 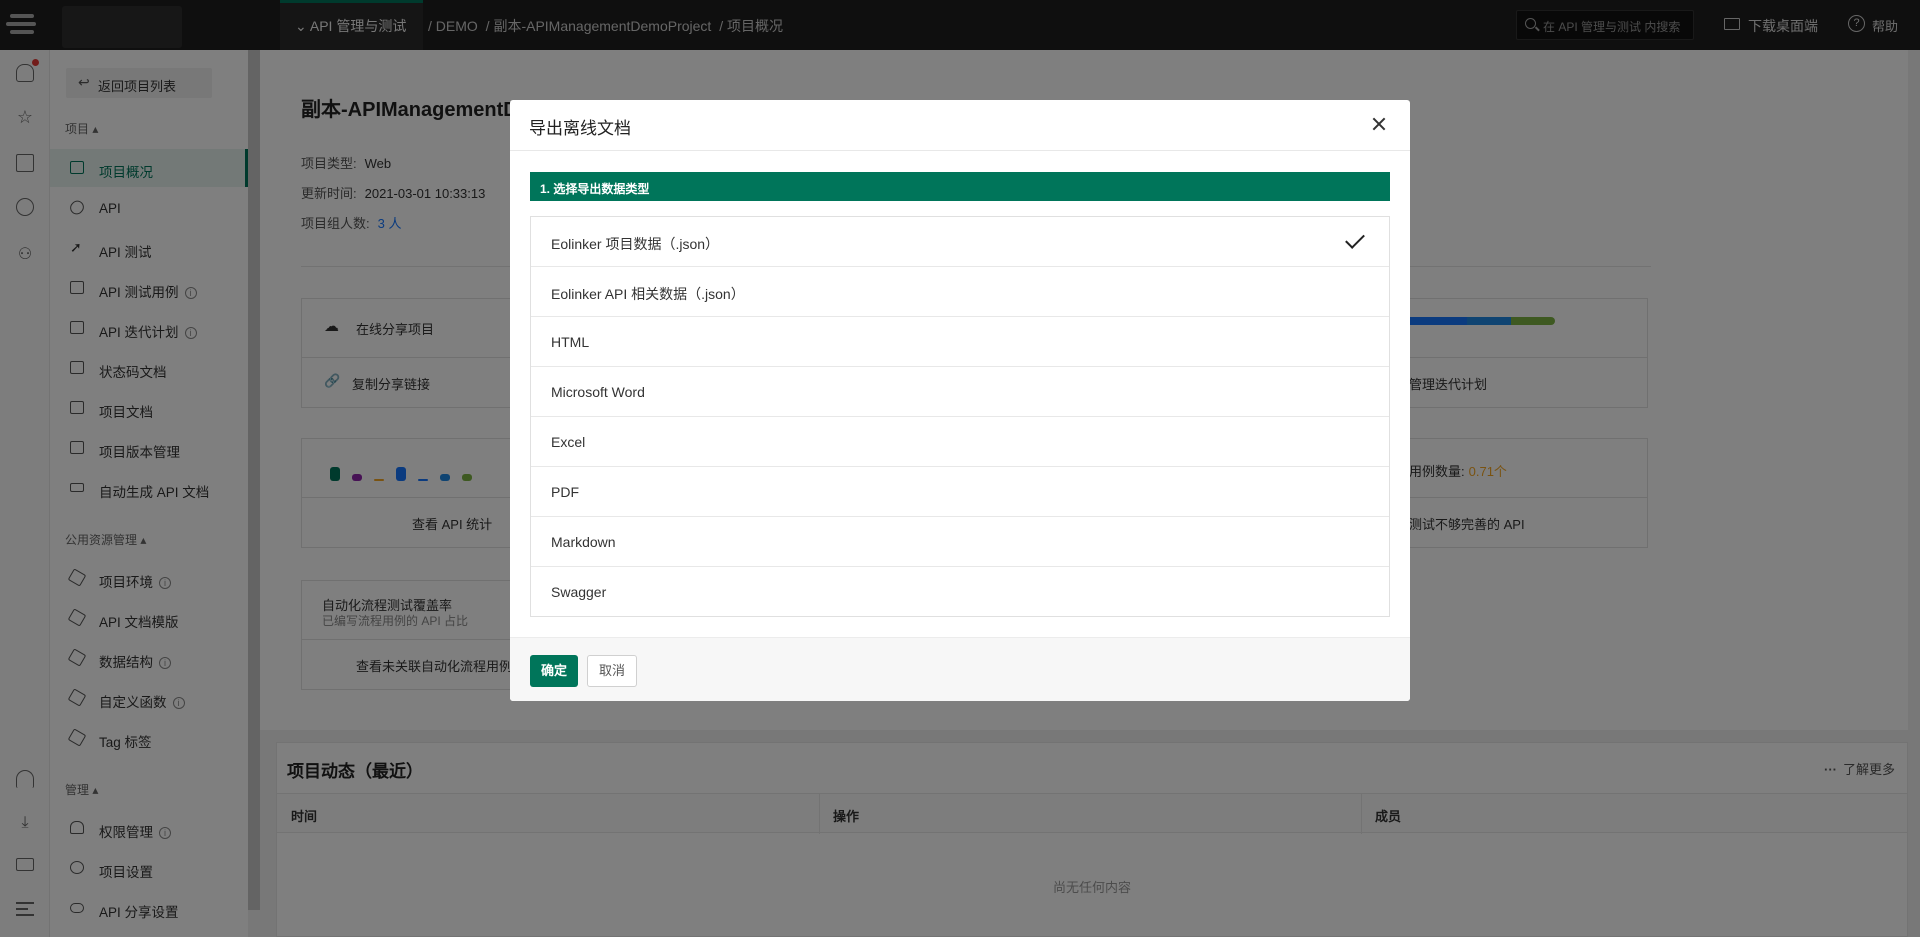 What do you see at coordinates (960, 669) in the screenshot?
I see `dialog-footer: 确定 取消` at bounding box center [960, 669].